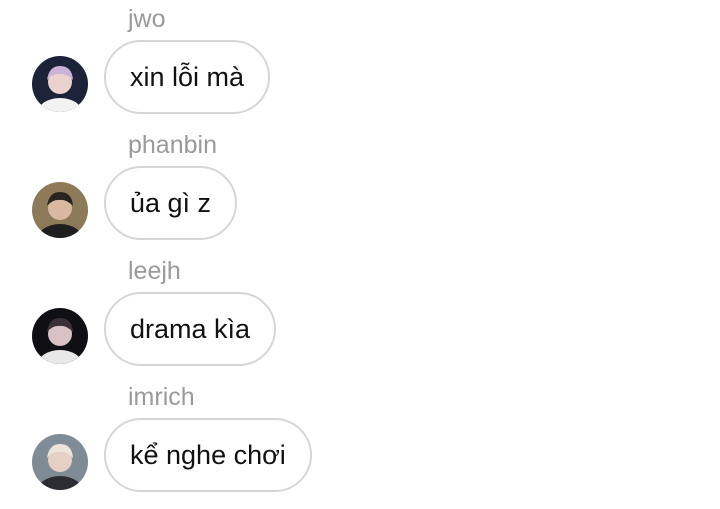  Describe the element at coordinates (172, 145) in the screenshot. I see `sender-name: phanbin` at that location.